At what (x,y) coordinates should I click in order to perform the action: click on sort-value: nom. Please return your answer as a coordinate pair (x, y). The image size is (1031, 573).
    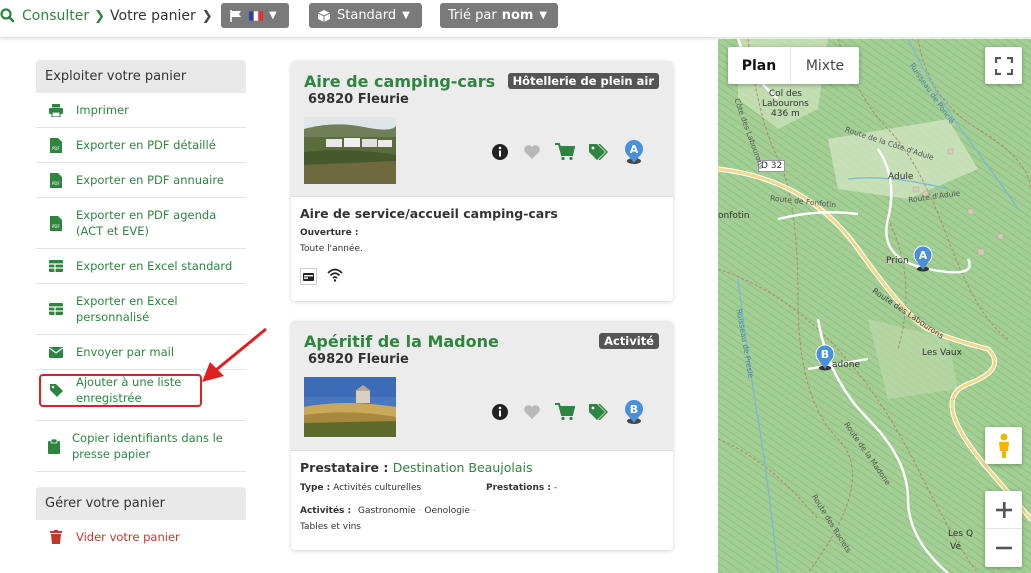
    Looking at the image, I should click on (517, 15).